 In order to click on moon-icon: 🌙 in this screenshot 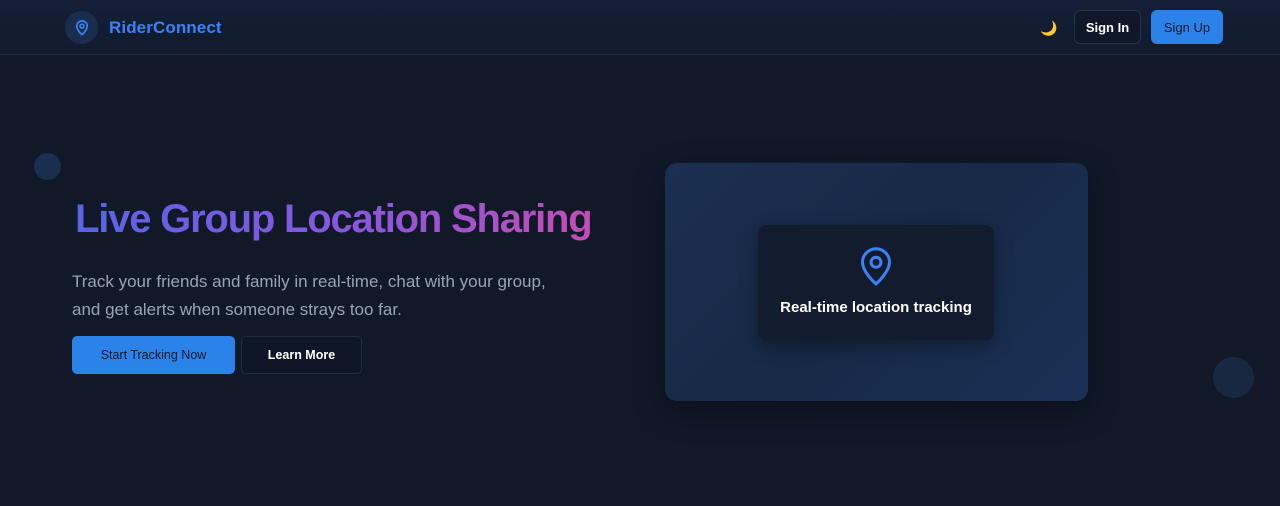, I will do `click(1049, 28)`.